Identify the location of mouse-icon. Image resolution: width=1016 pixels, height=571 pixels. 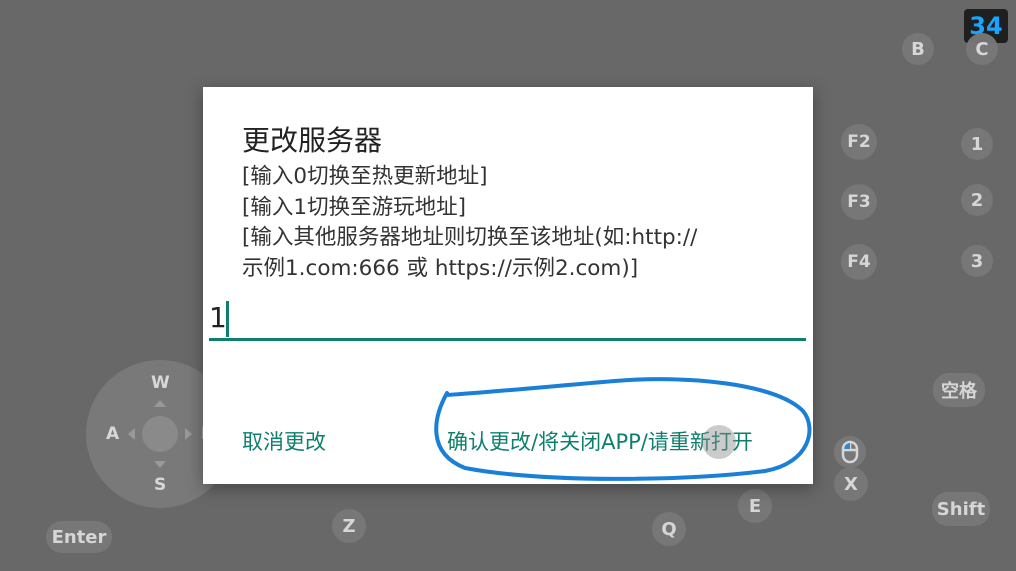
(850, 452).